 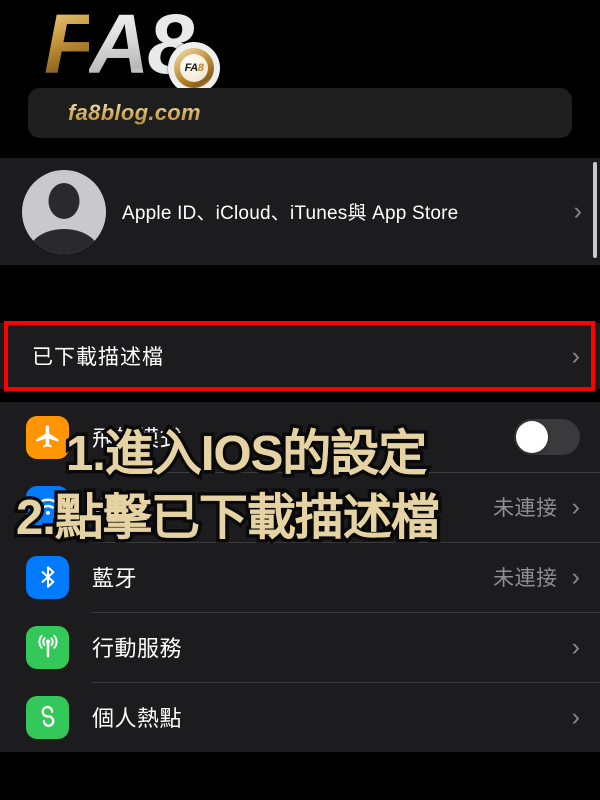 What do you see at coordinates (64, 241) in the screenshot?
I see `avatar-body` at bounding box center [64, 241].